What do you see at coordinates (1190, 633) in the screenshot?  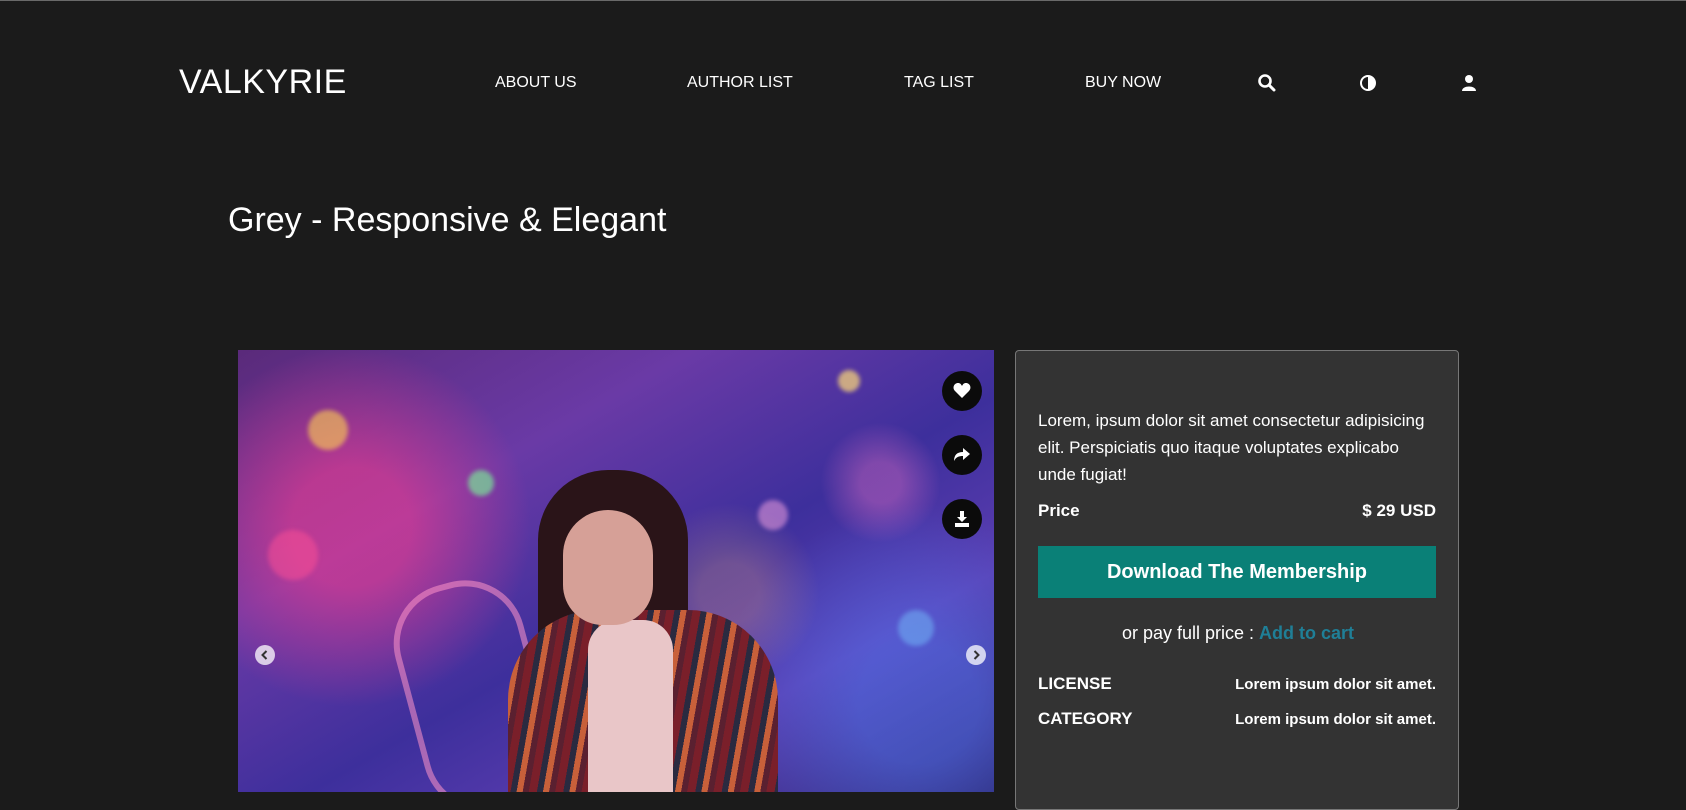 I see `pay-text: or pay full price :` at bounding box center [1190, 633].